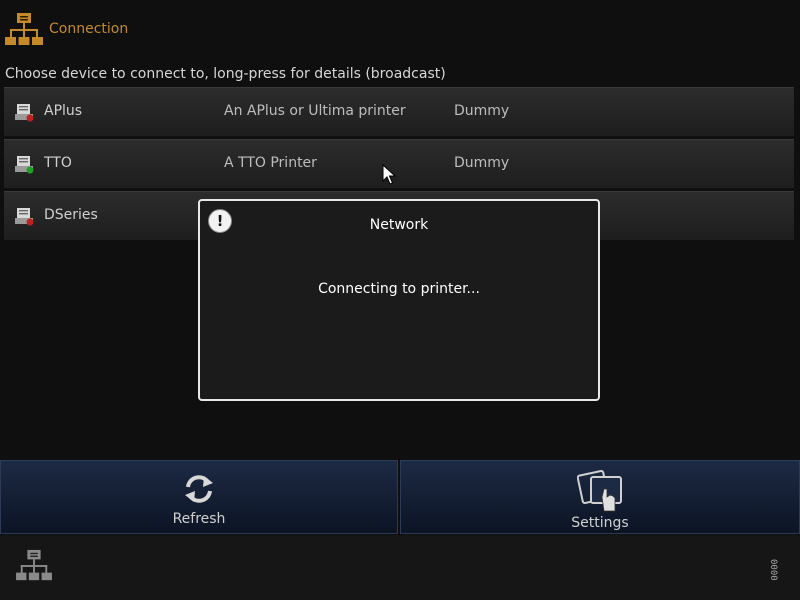 This screenshot has height=600, width=800. What do you see at coordinates (600, 523) in the screenshot?
I see `settings-label: Settings` at bounding box center [600, 523].